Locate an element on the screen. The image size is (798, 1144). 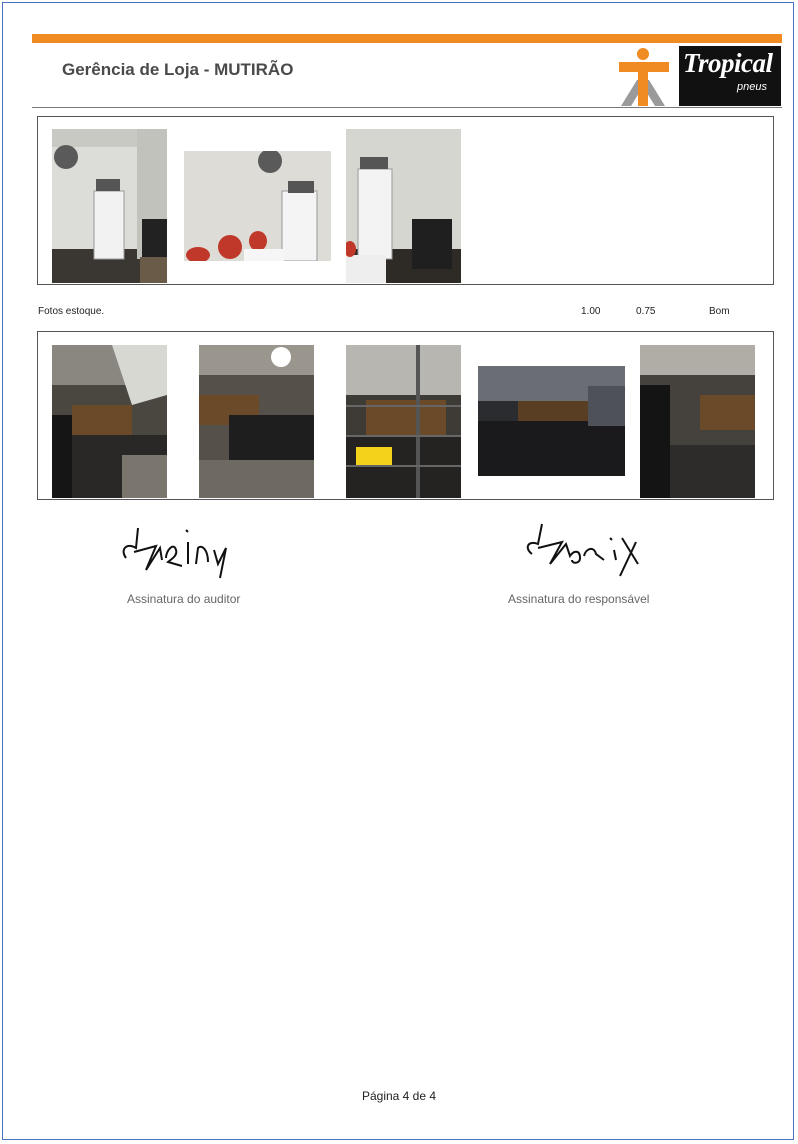
item-rating: Bom is located at coordinates (719, 311).